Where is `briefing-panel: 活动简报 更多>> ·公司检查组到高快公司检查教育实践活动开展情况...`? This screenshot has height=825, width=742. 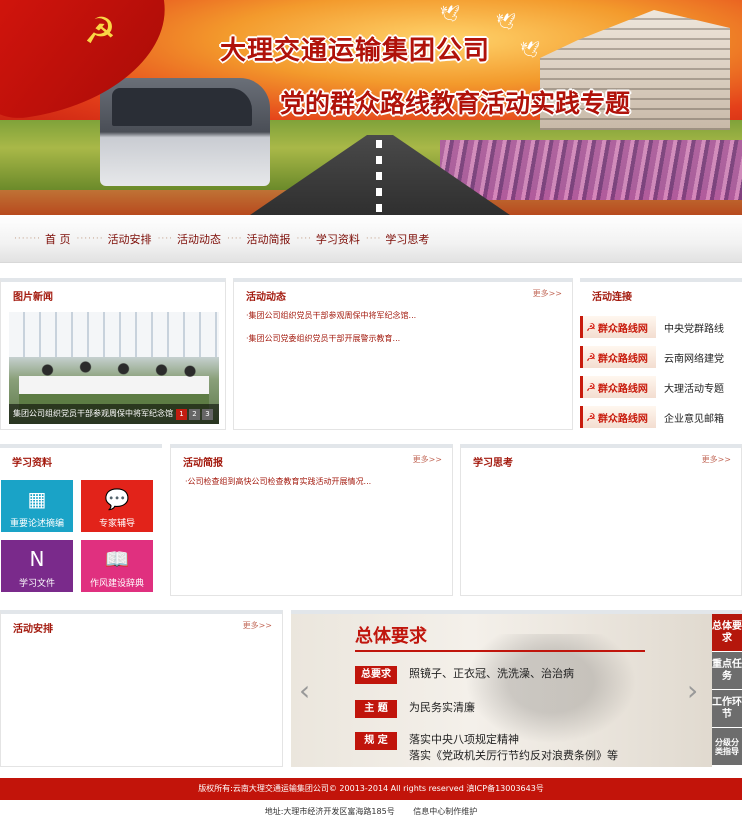
briefing-panel: 活动简报 更多>> ·公司检查组到高快公司检查教育实践活动开展情况... is located at coordinates (311, 520).